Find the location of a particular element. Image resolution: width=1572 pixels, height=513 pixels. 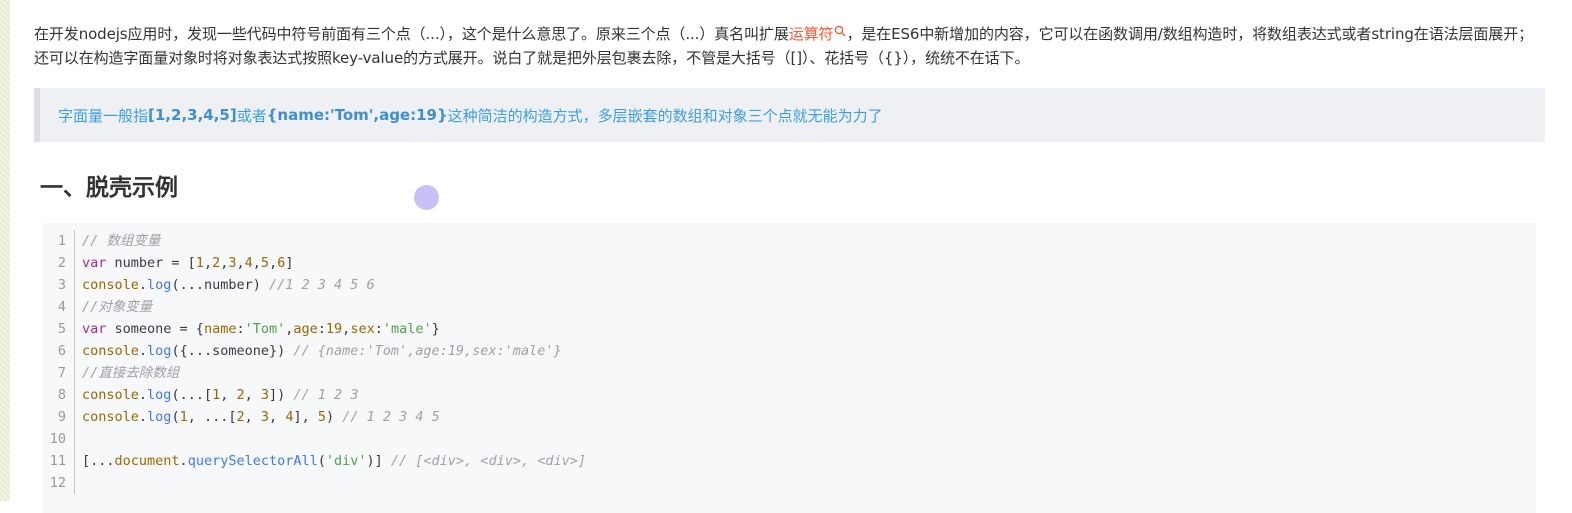

line-number: 8 is located at coordinates (58, 395).